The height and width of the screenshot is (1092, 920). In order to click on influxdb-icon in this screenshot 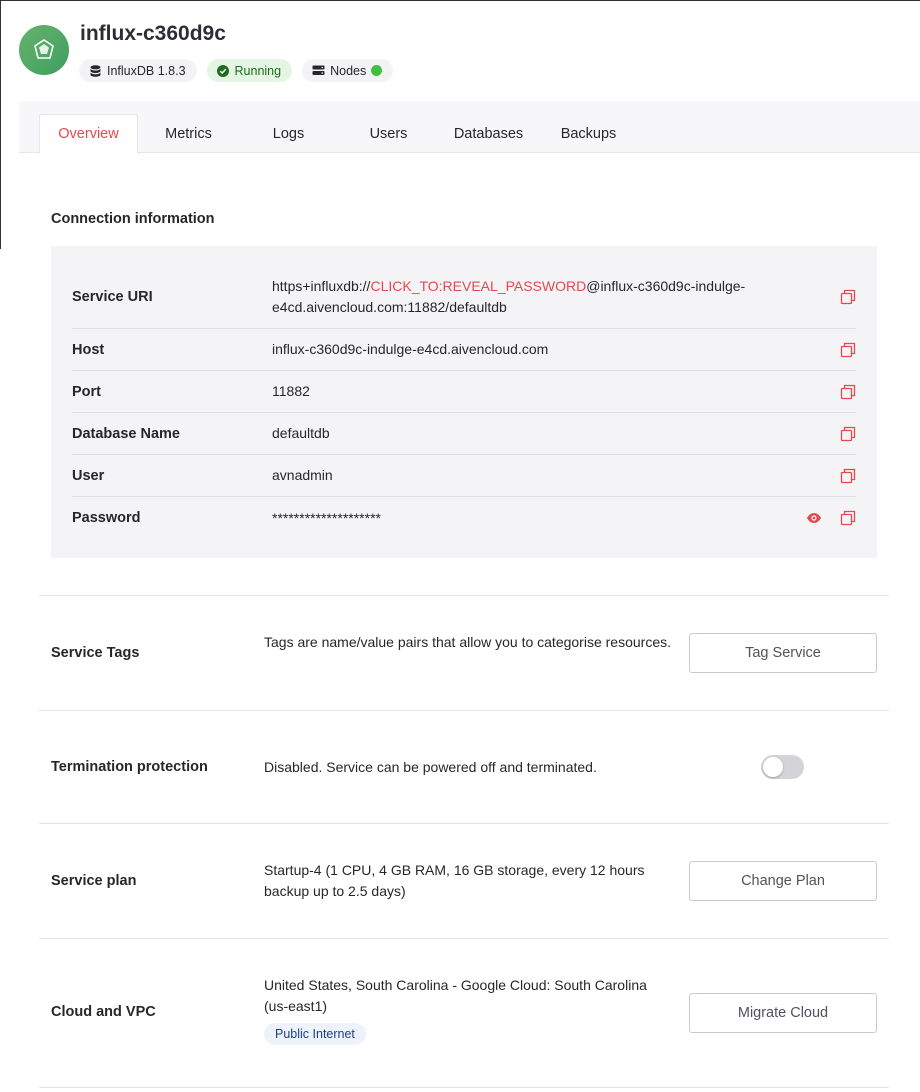, I will do `click(44, 49)`.